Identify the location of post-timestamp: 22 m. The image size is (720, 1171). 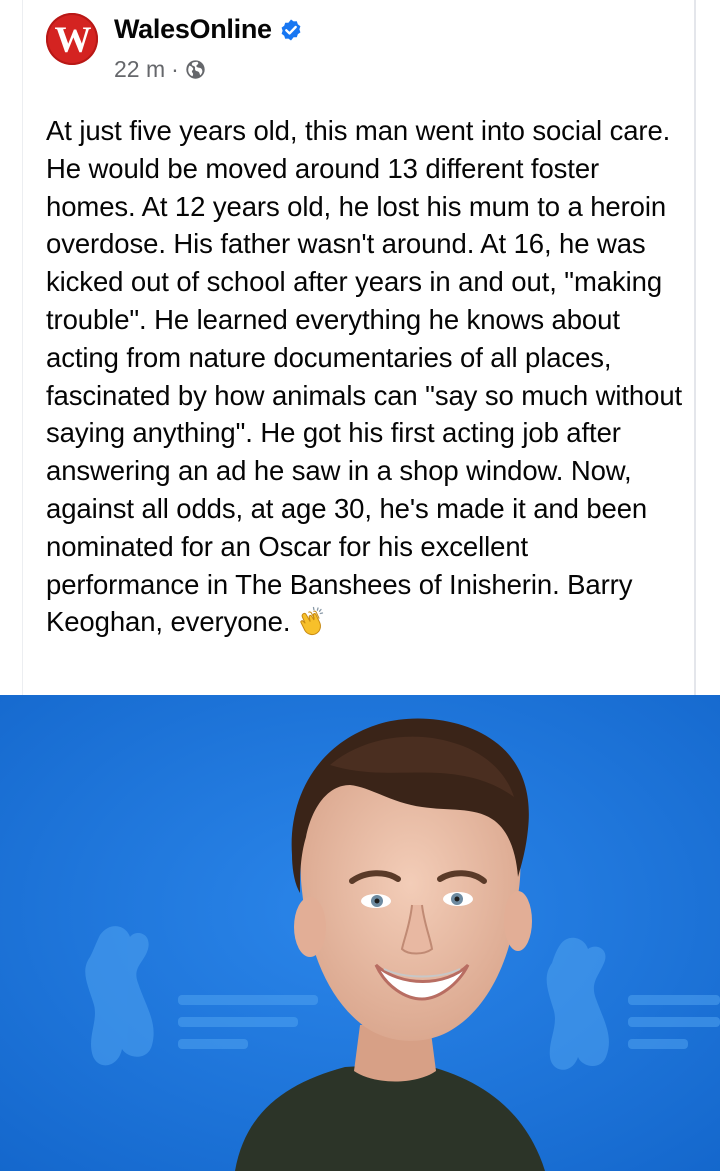
(139, 69).